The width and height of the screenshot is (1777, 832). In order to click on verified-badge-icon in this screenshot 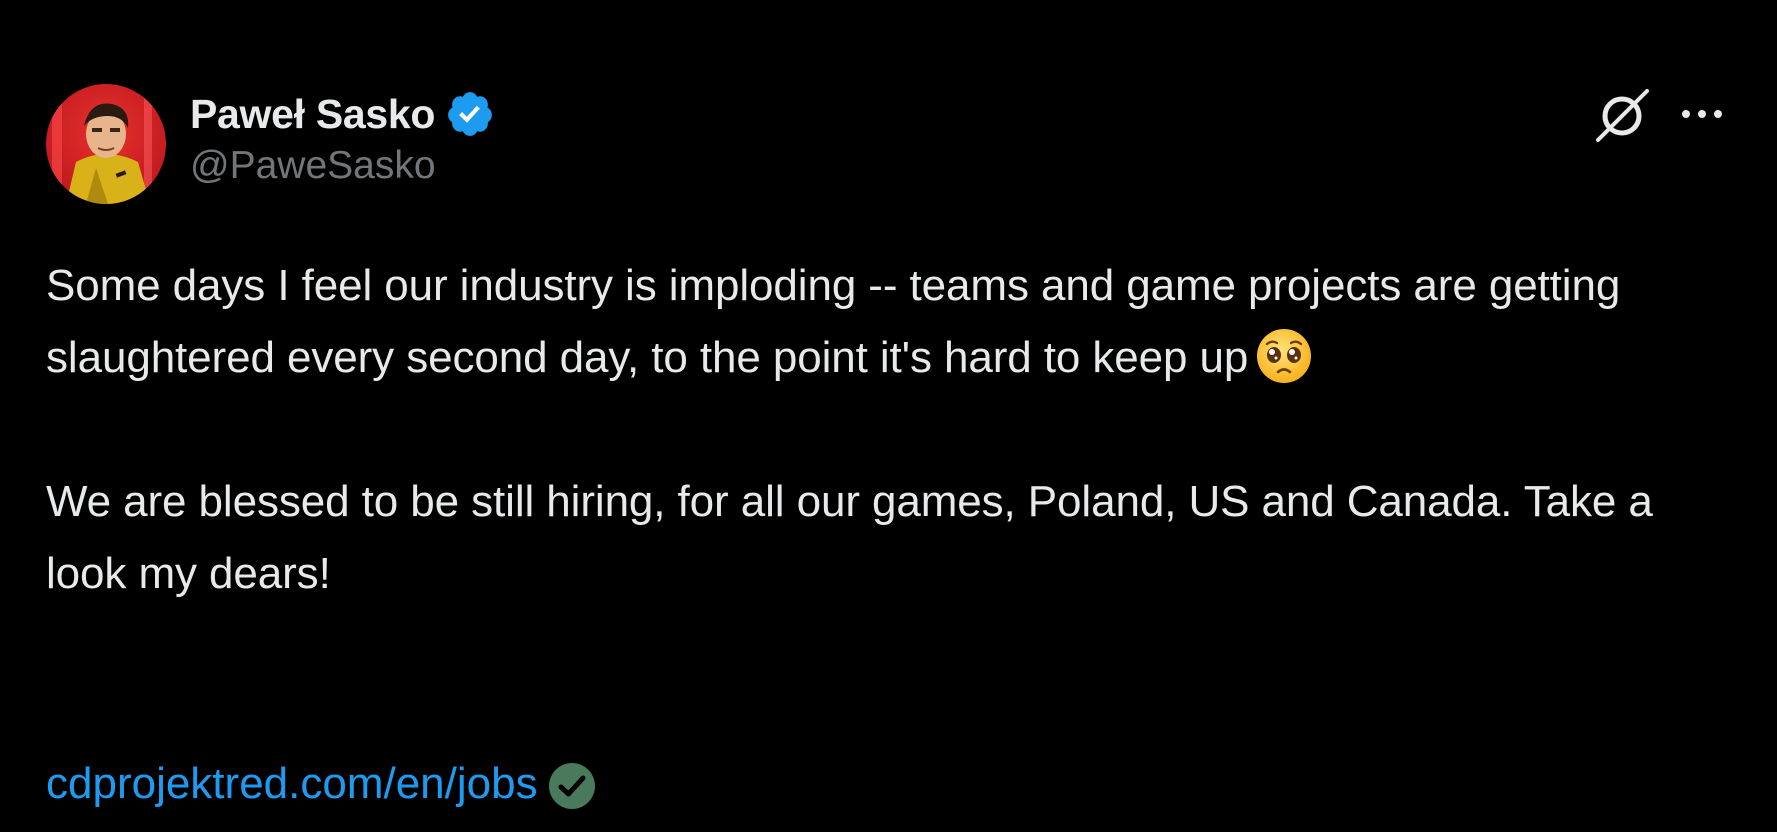, I will do `click(470, 114)`.